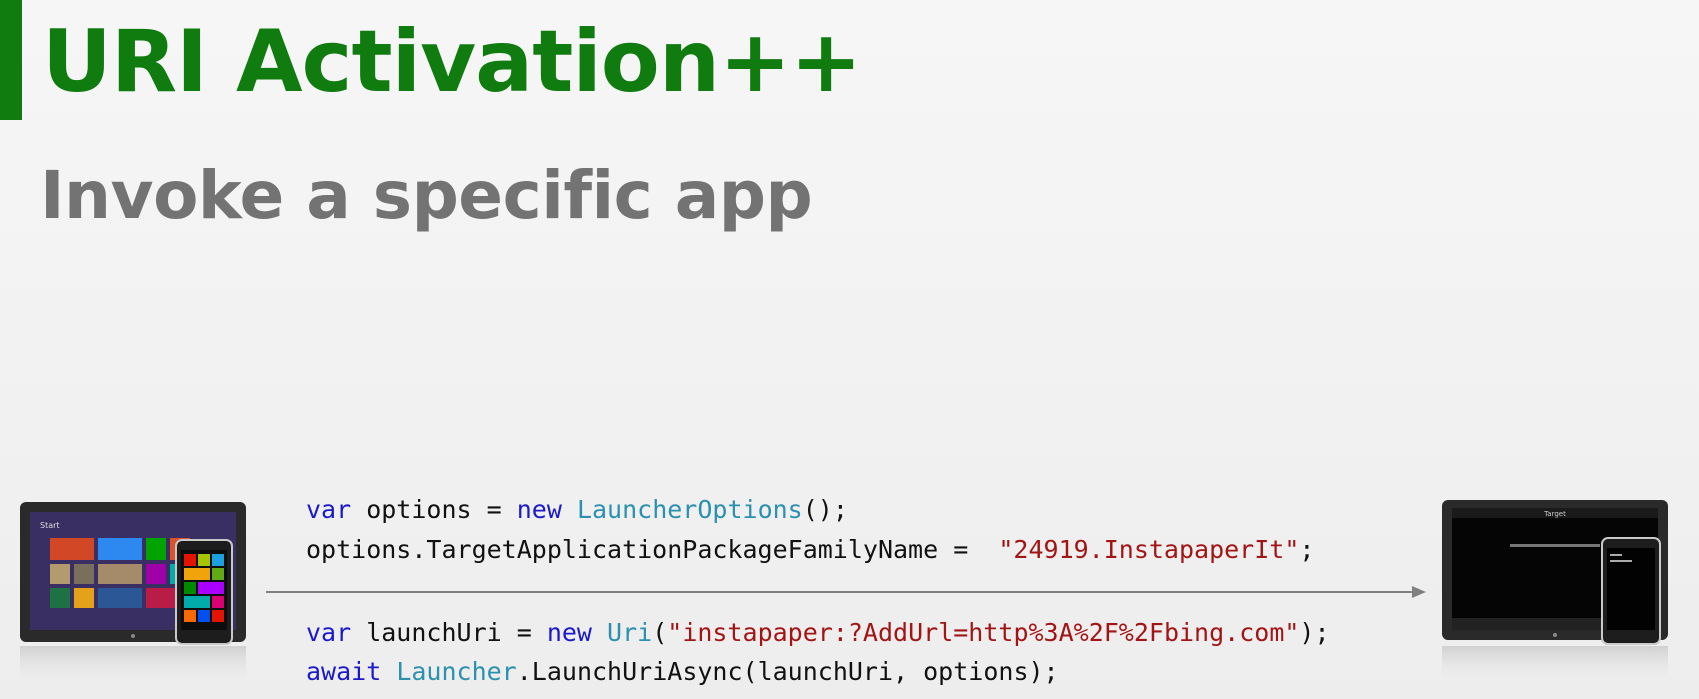 This screenshot has height=699, width=1699. What do you see at coordinates (452, 62) in the screenshot?
I see `slide-title: URI Activation++` at bounding box center [452, 62].